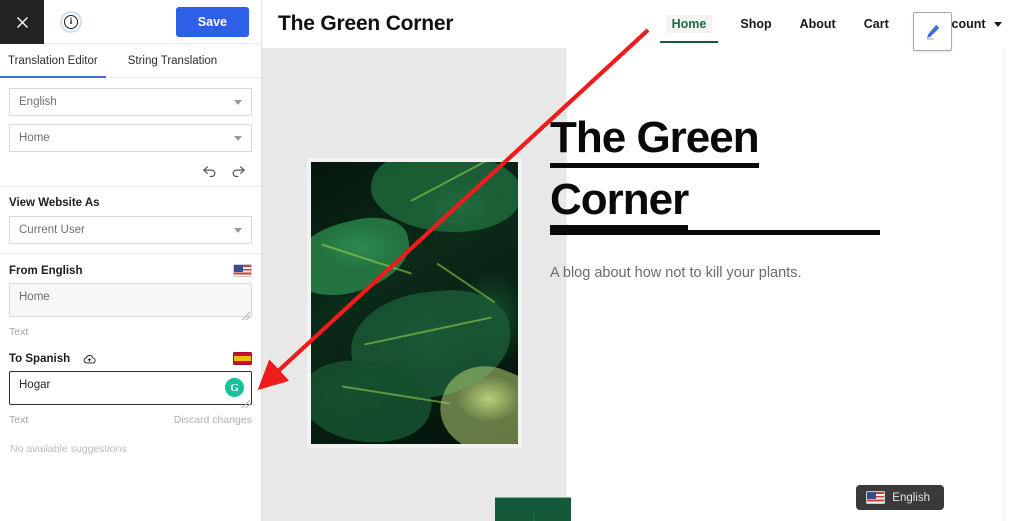 This screenshot has width=1024, height=521. What do you see at coordinates (209, 170) in the screenshot?
I see `undo-icon` at bounding box center [209, 170].